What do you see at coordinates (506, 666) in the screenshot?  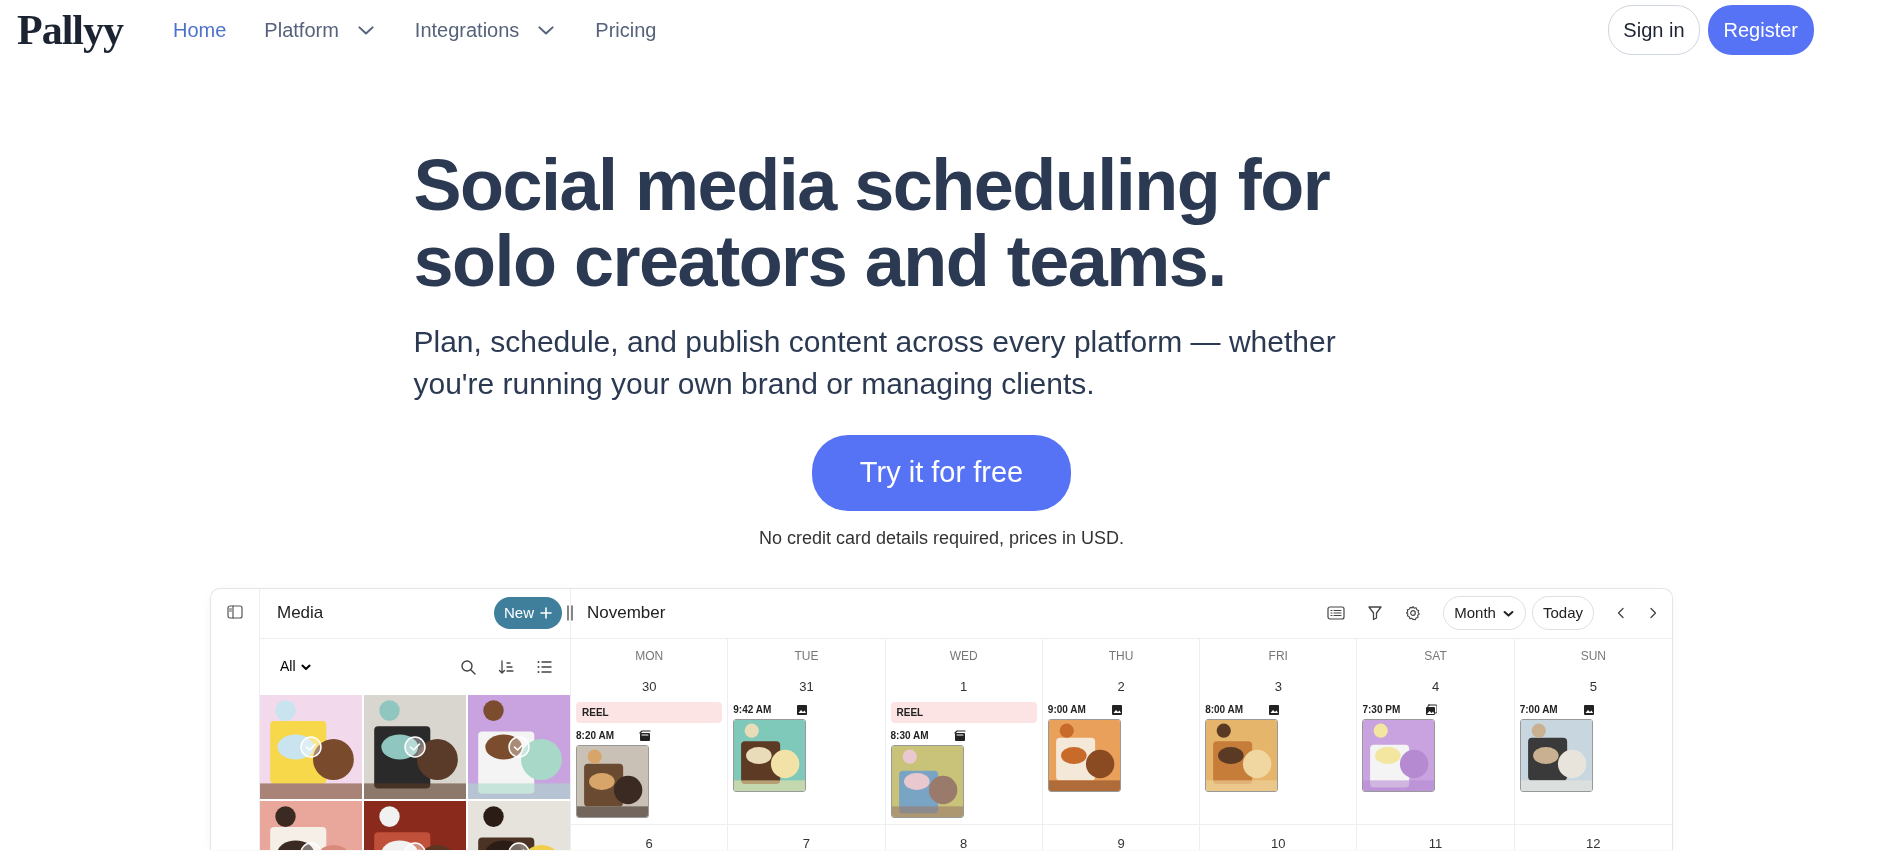 I see `sort-icon` at bounding box center [506, 666].